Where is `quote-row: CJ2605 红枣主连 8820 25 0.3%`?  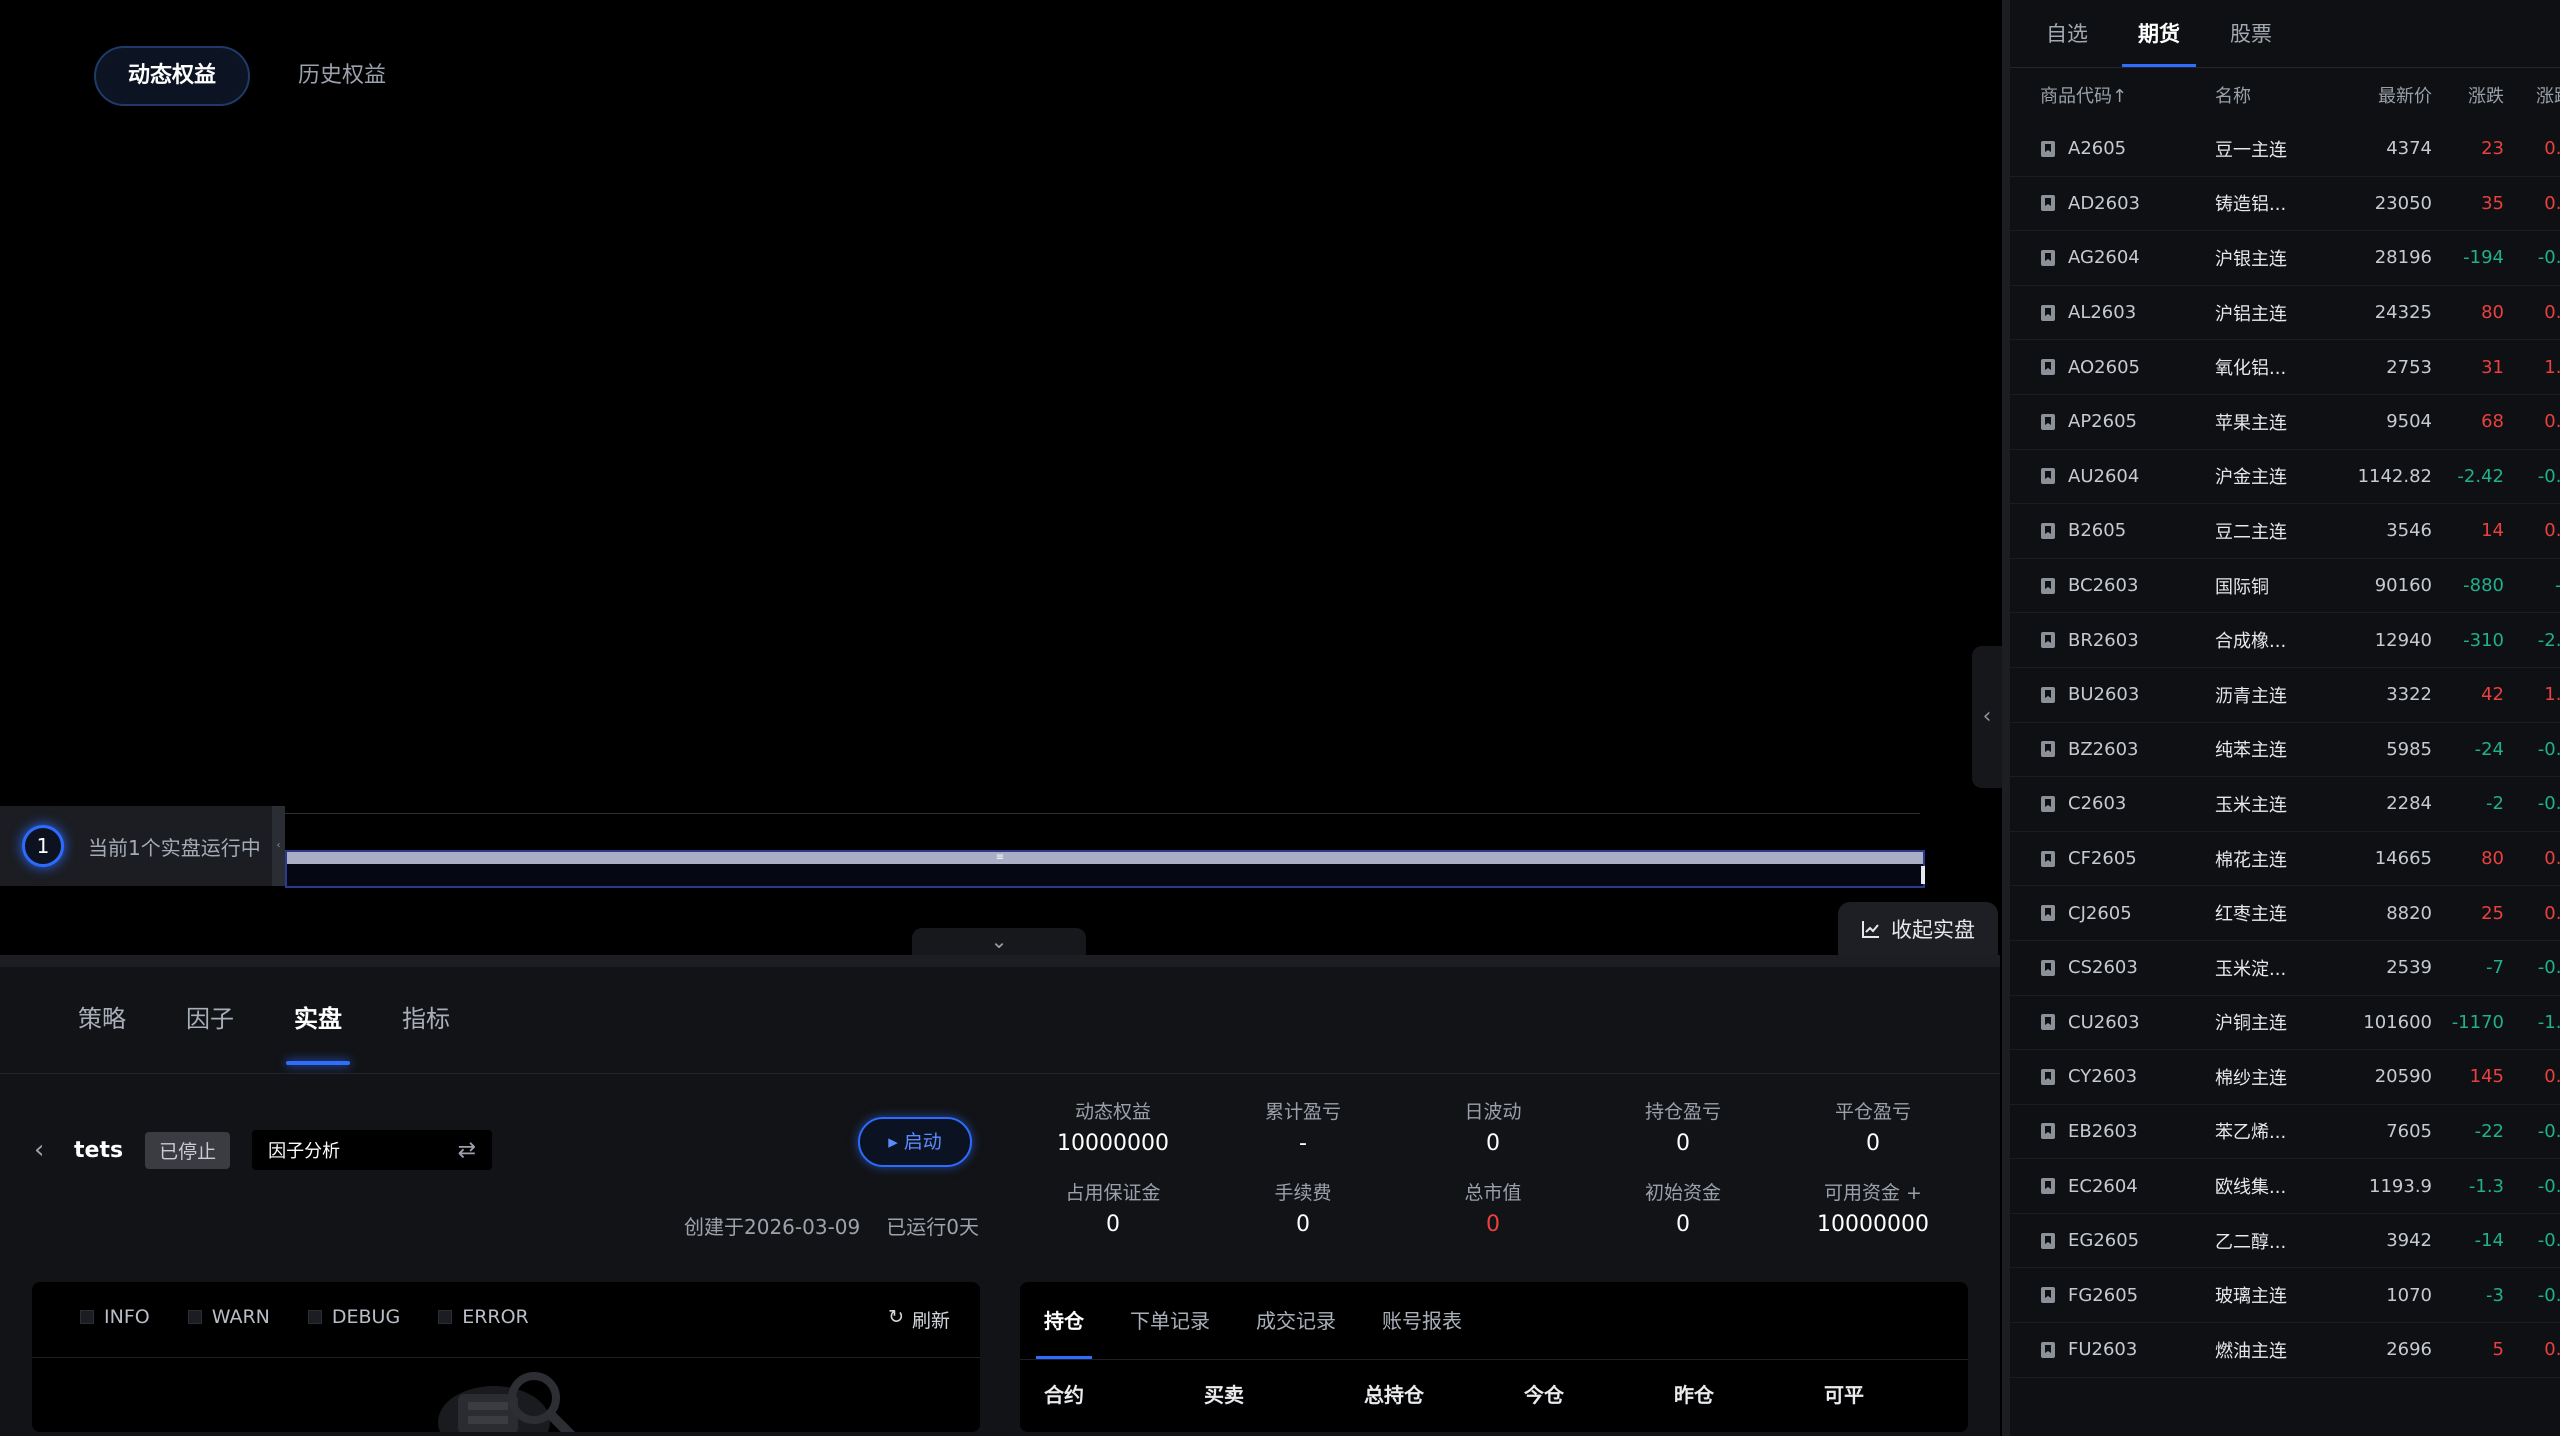
quote-row: CJ2605 红枣主连 8820 25 0.3% is located at coordinates (2285, 913).